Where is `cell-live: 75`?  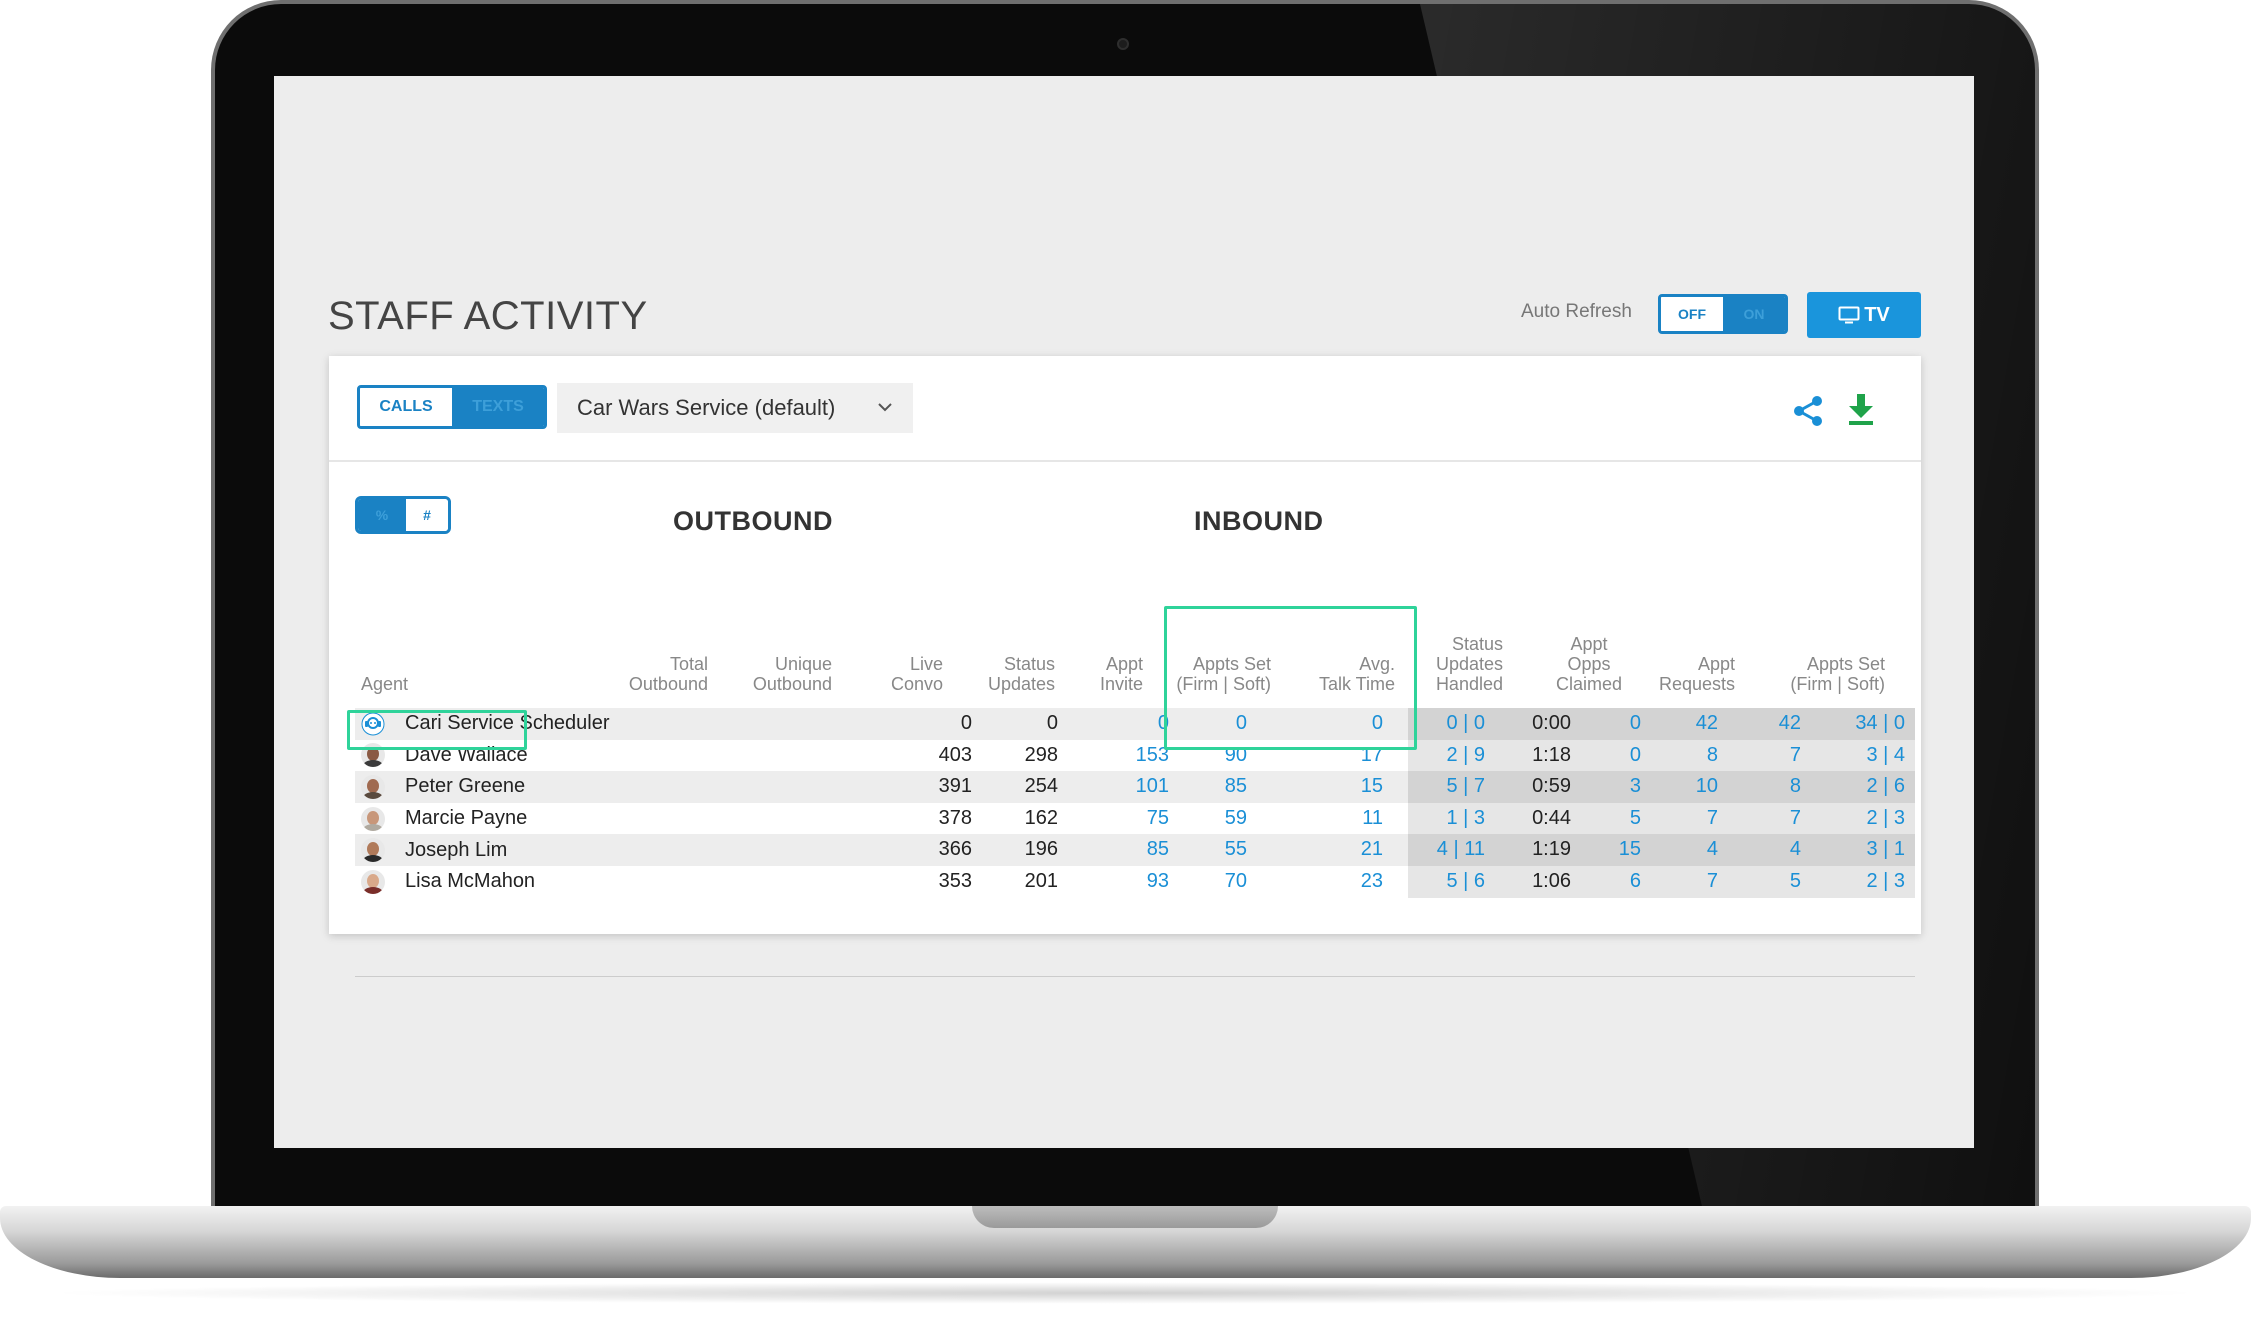 cell-live: 75 is located at coordinates (1158, 819).